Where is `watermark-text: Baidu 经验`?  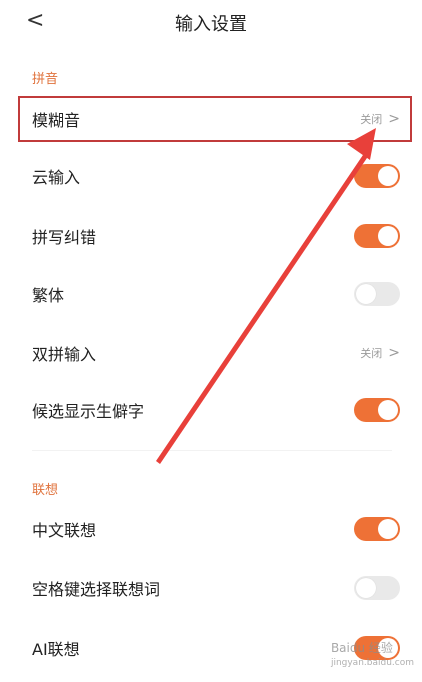
watermark-text: Baidu 经验 is located at coordinates (361, 648).